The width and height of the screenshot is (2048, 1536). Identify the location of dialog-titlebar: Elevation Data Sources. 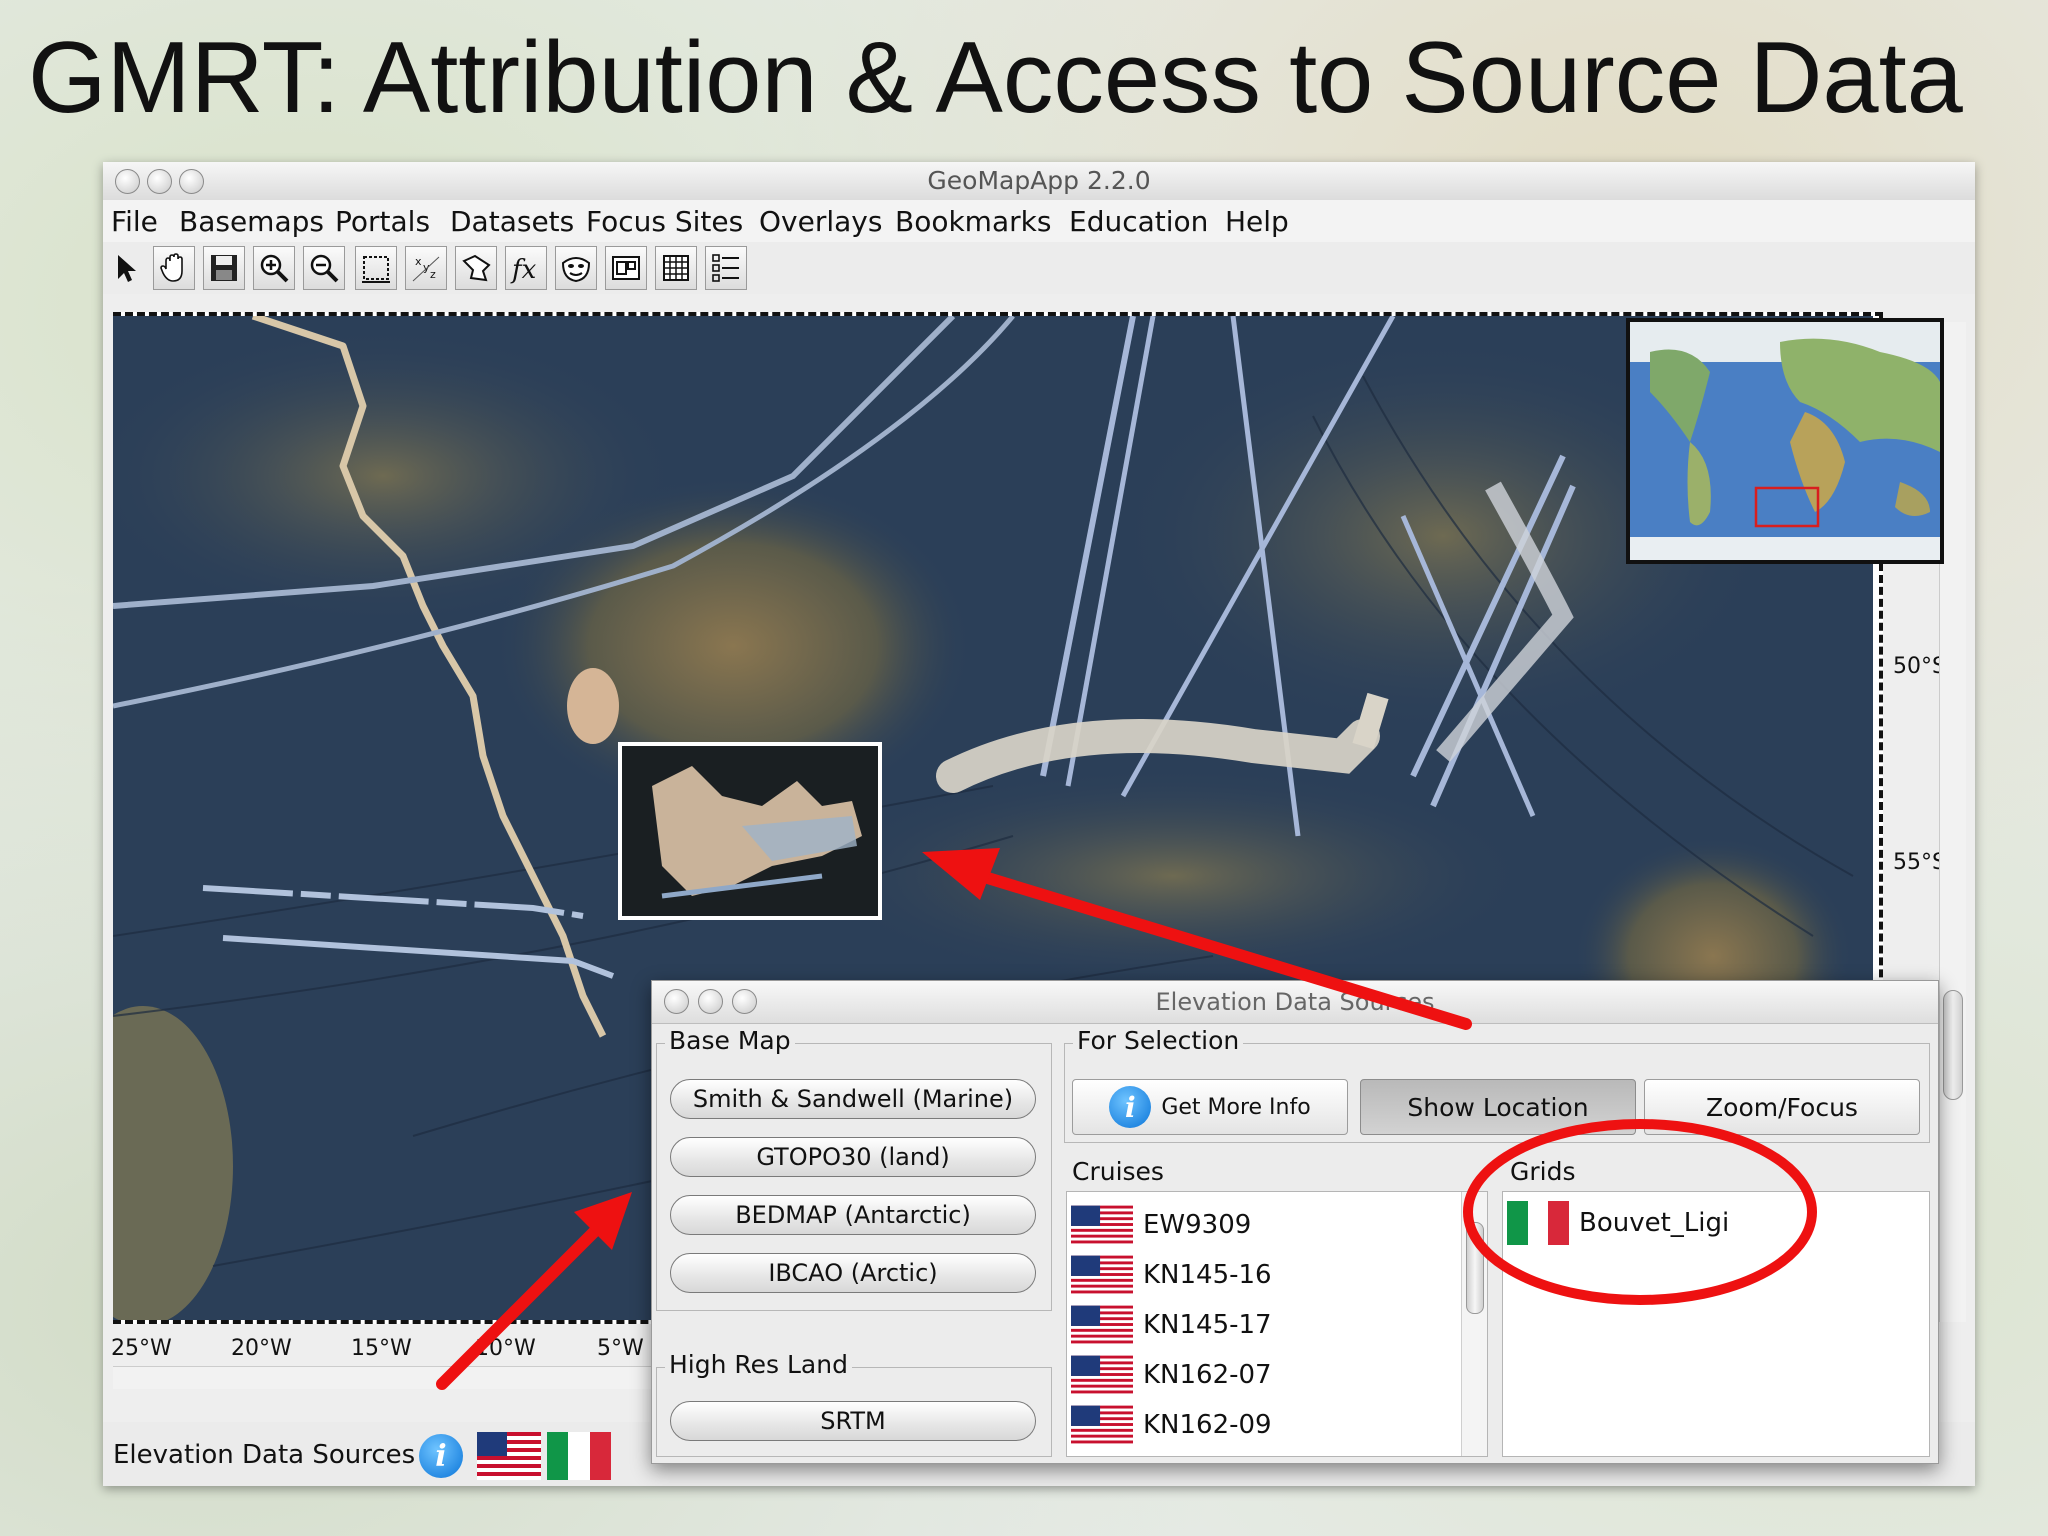
(1295, 1002).